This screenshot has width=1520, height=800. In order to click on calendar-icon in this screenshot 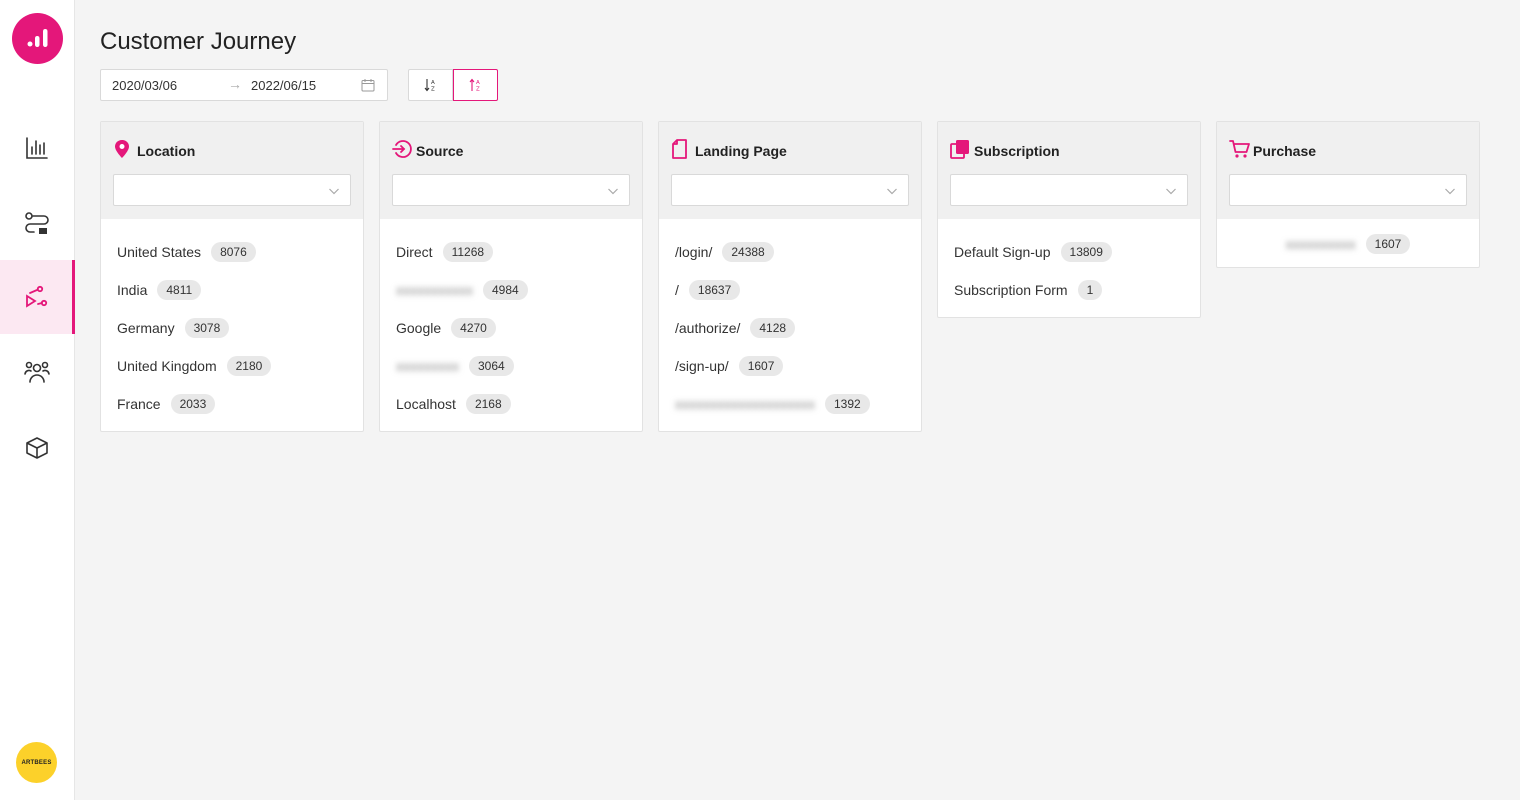, I will do `click(368, 85)`.